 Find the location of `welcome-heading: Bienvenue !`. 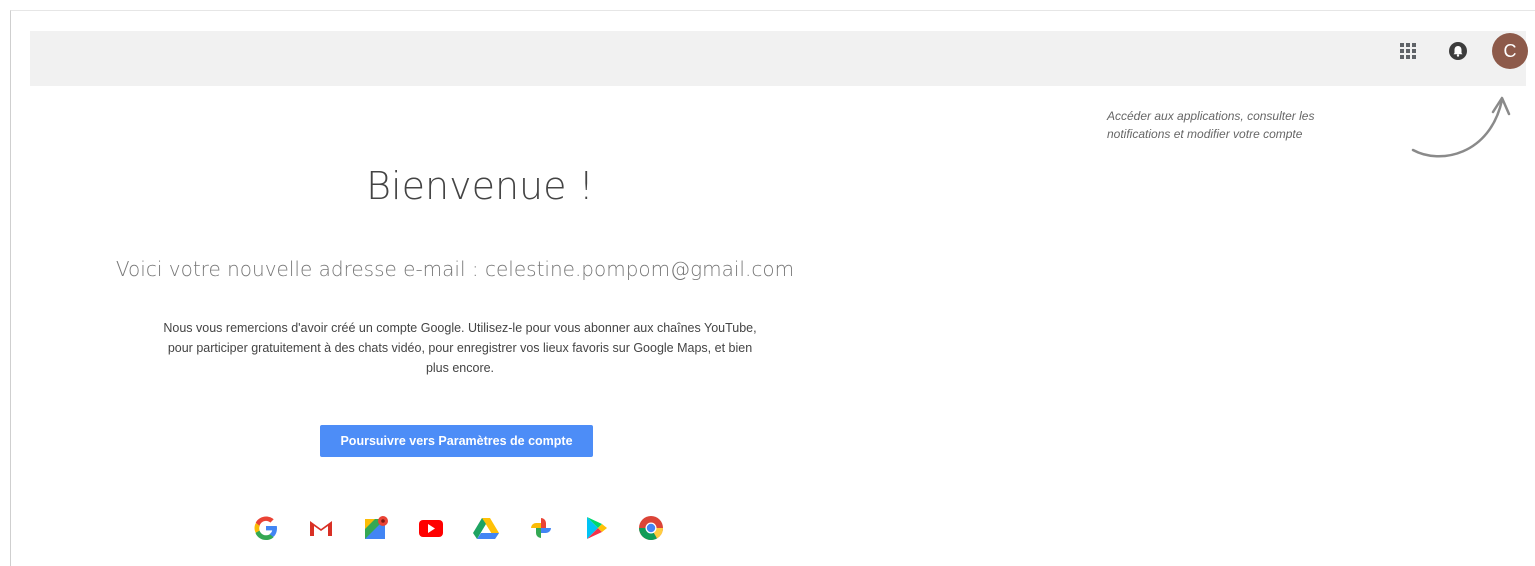

welcome-heading: Bienvenue ! is located at coordinates (480, 186).